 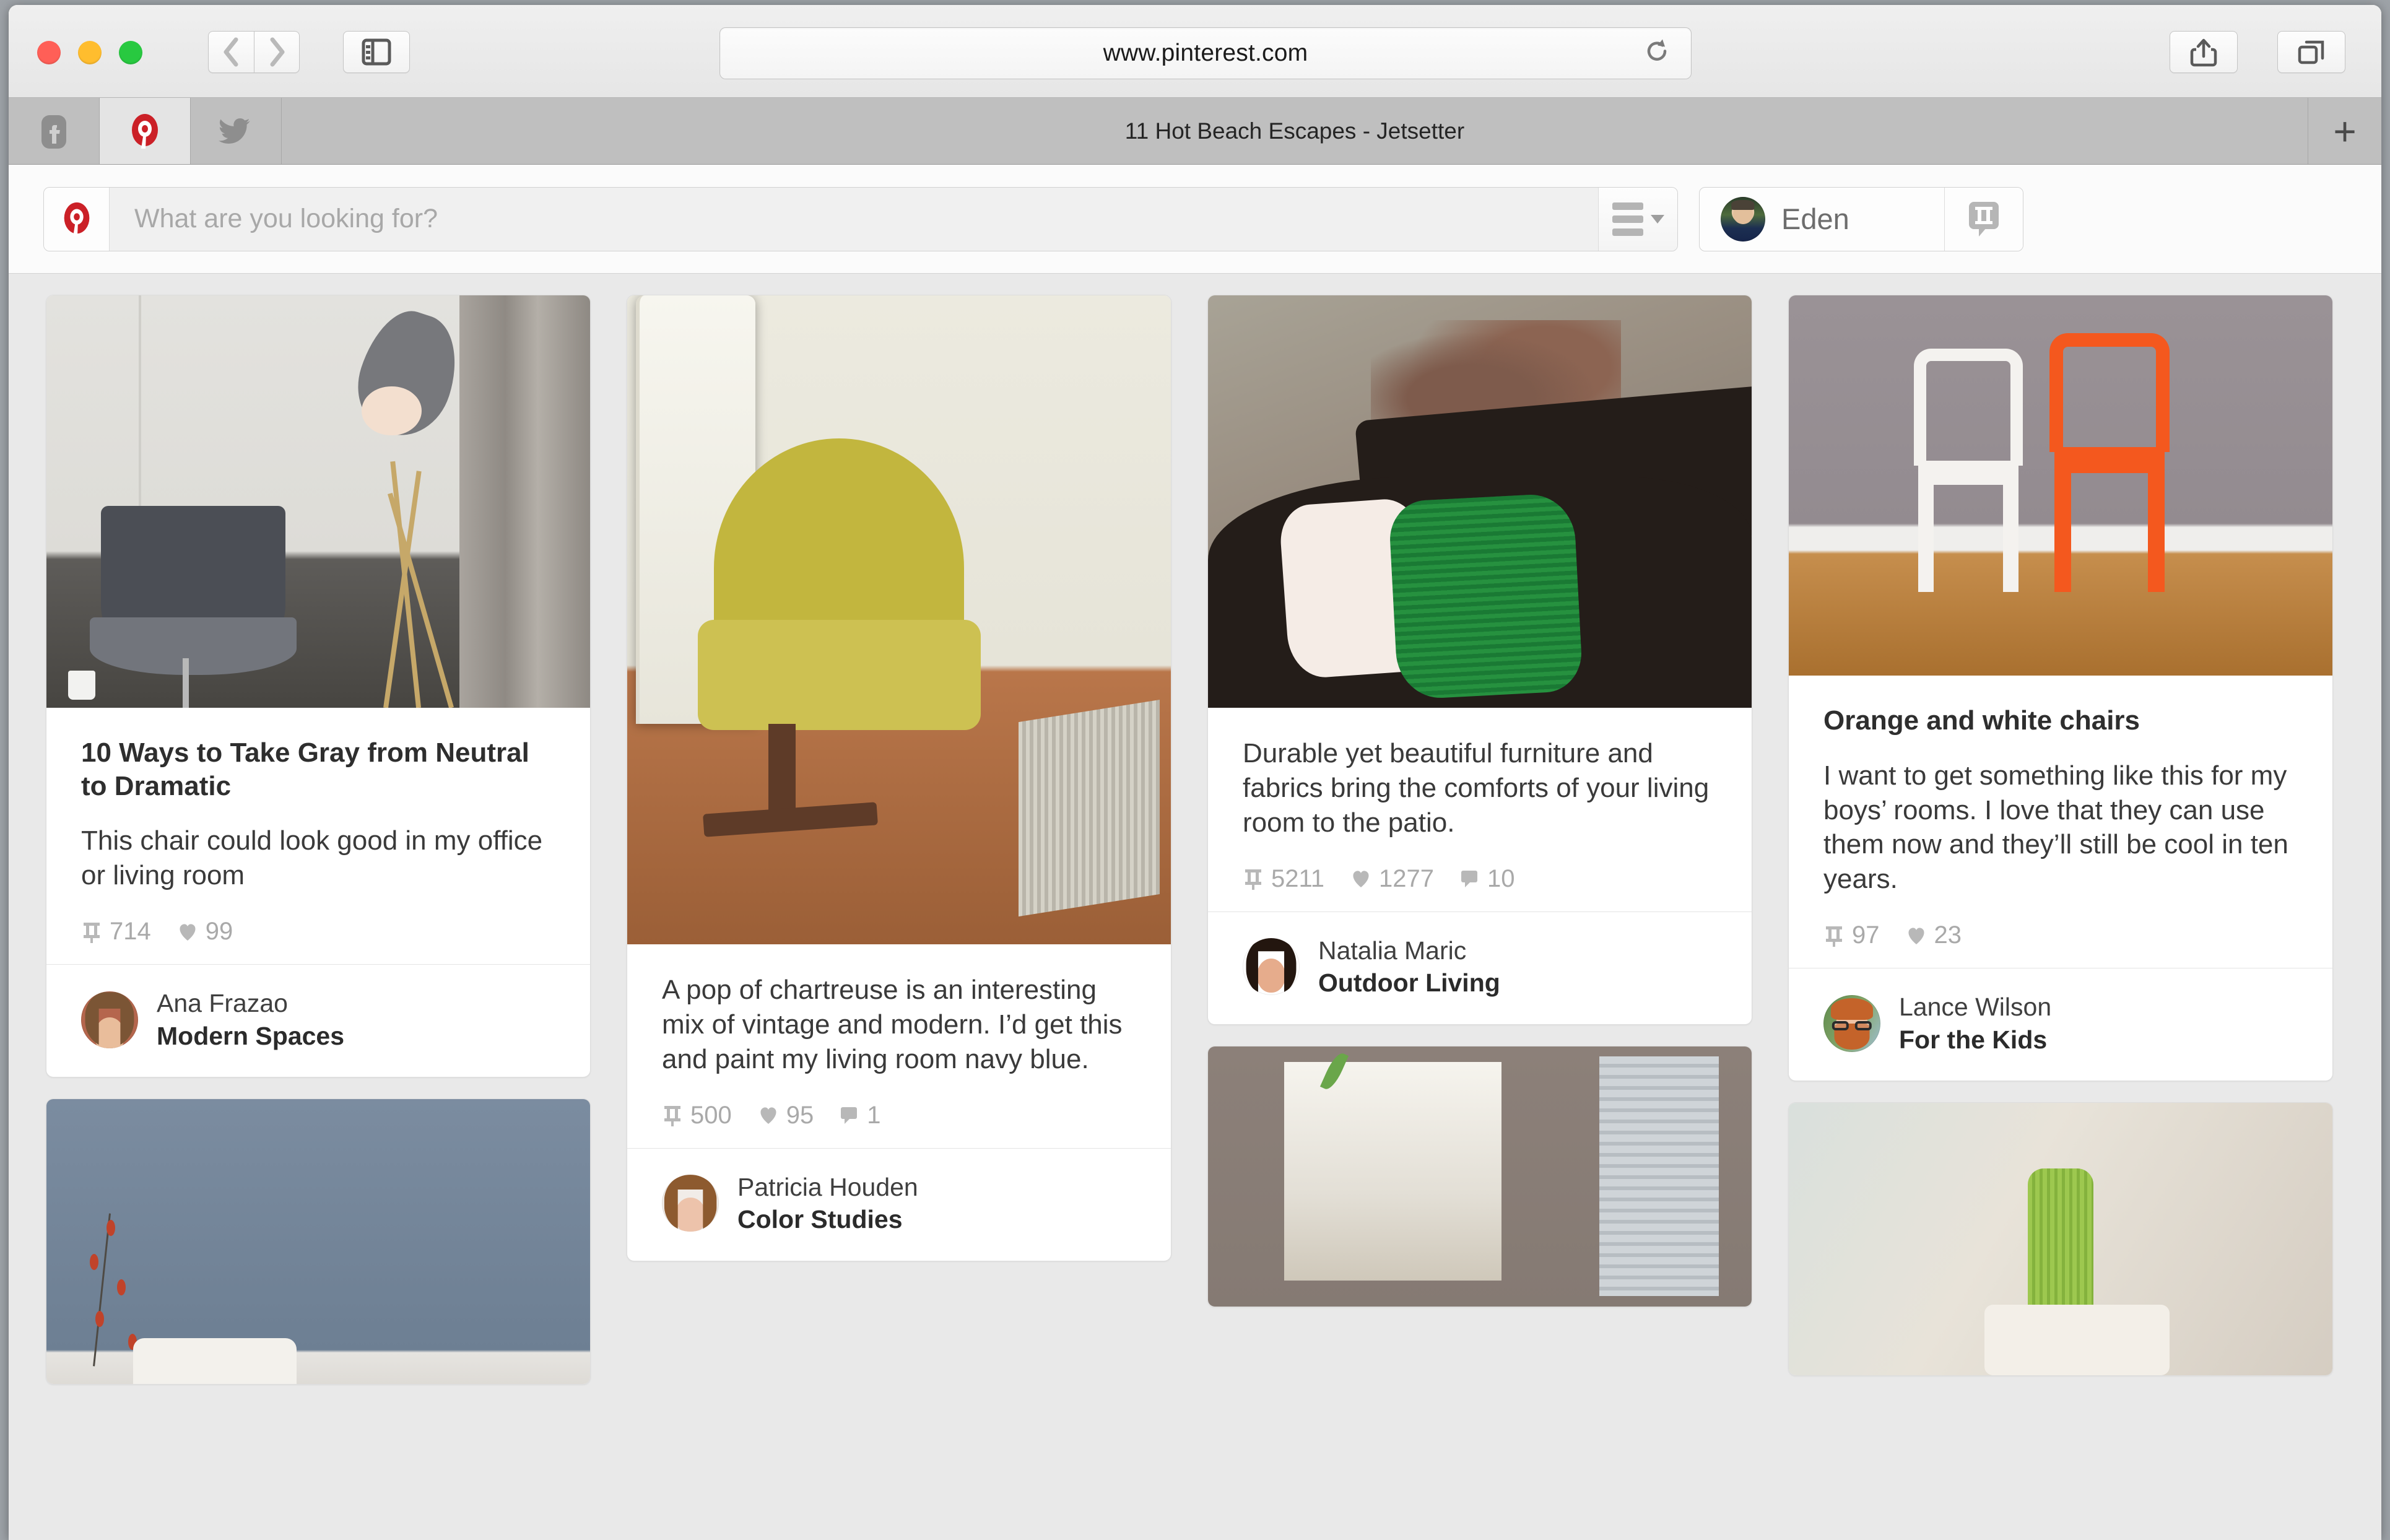 What do you see at coordinates (1480, 501) in the screenshot?
I see `green-and-white-pillows-on-patio-bench-photo` at bounding box center [1480, 501].